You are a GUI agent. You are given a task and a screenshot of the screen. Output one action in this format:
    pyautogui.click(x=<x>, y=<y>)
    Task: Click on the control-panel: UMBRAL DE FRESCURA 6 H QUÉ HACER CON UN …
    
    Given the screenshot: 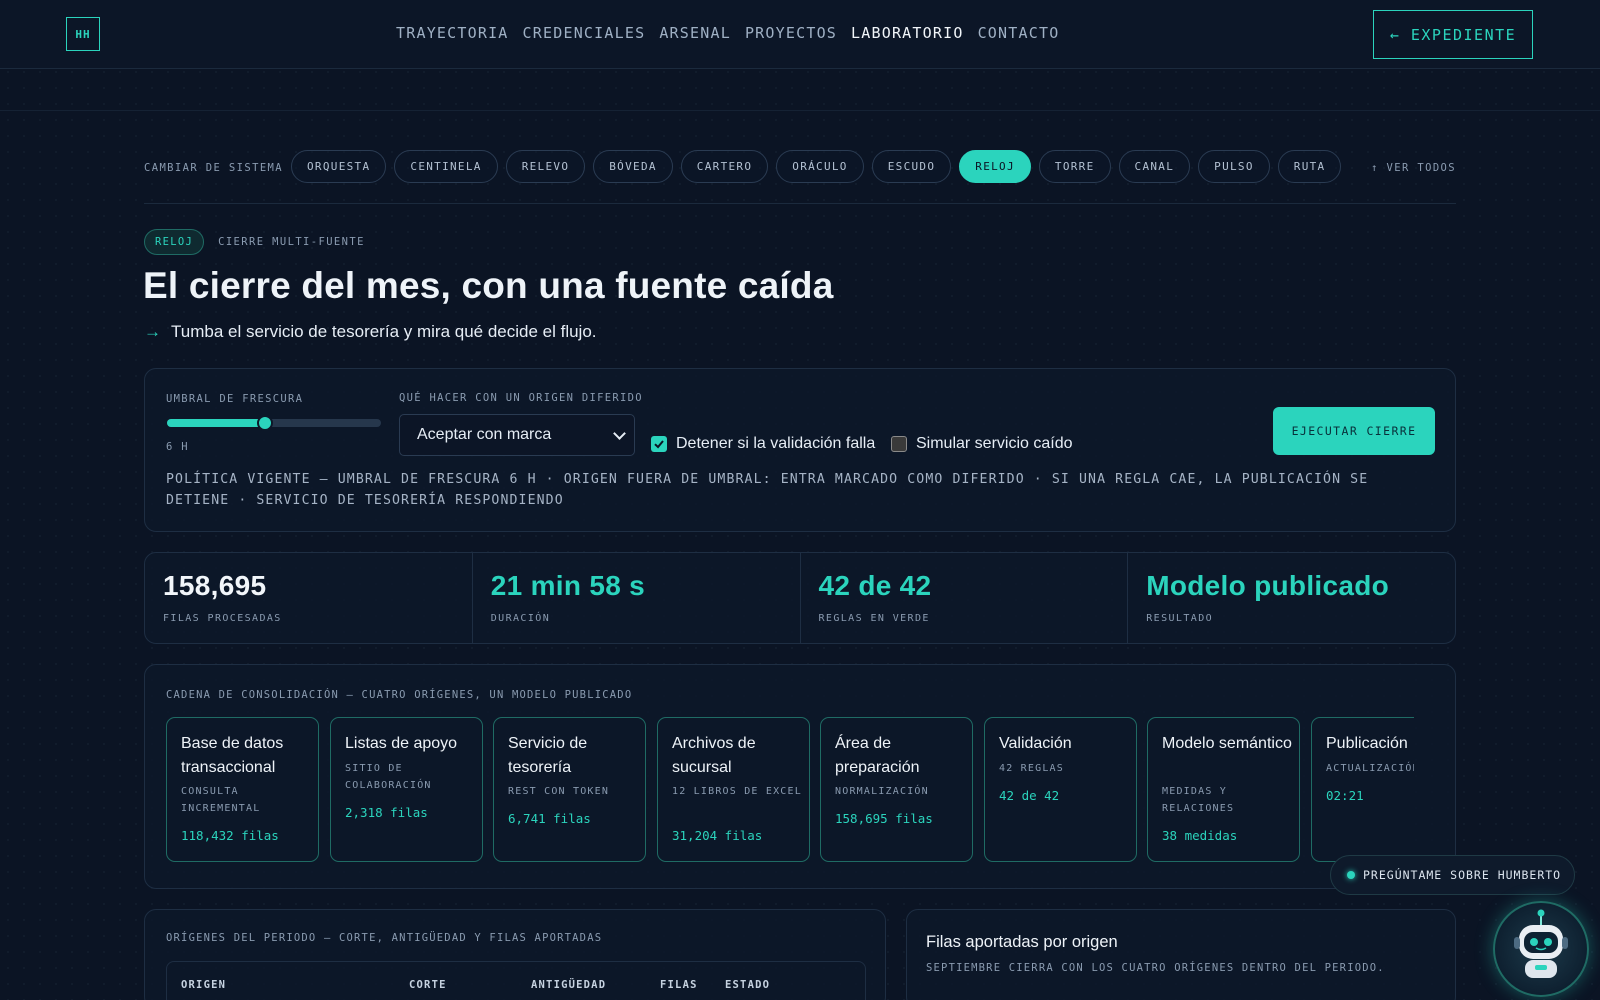 What is the action you would take?
    pyautogui.click(x=800, y=450)
    